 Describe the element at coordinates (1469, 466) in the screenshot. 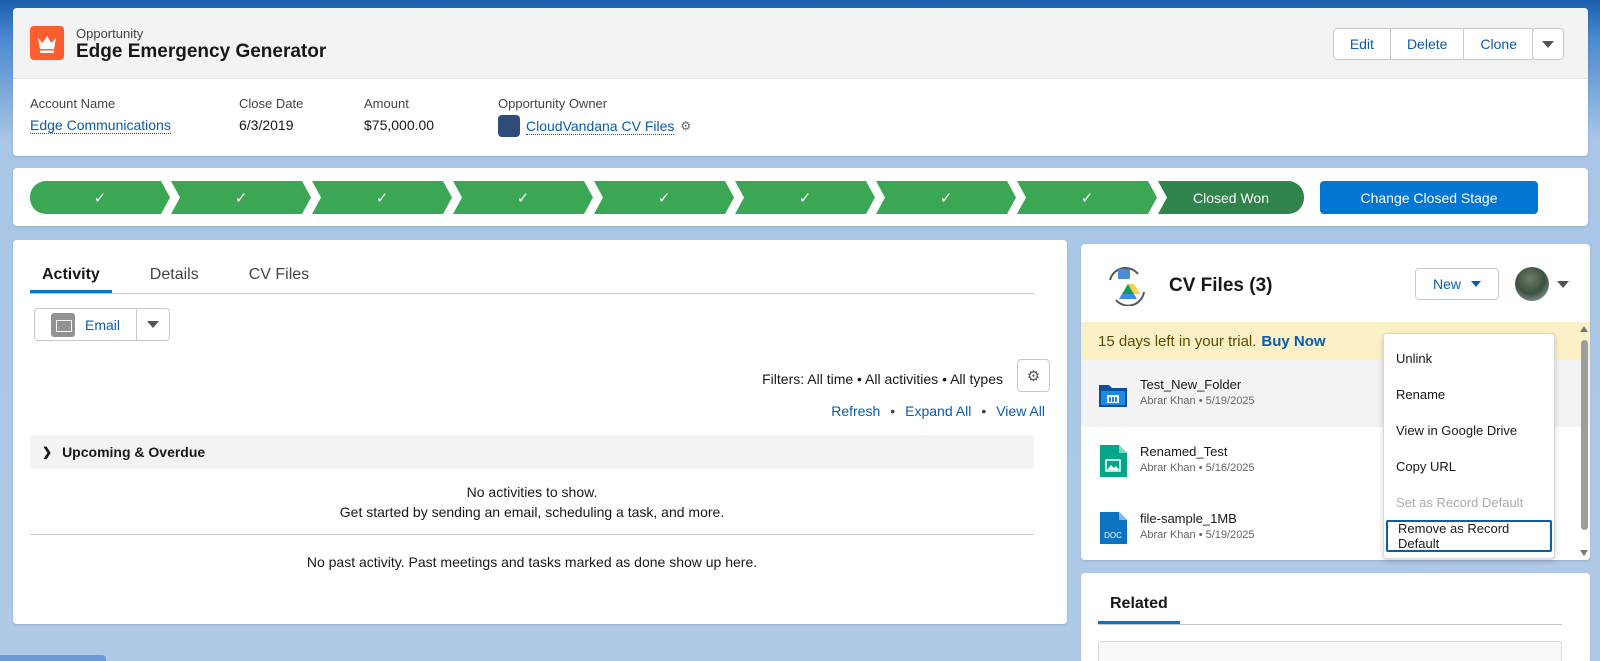

I see `menu-item-copy-url: Copy URL` at that location.